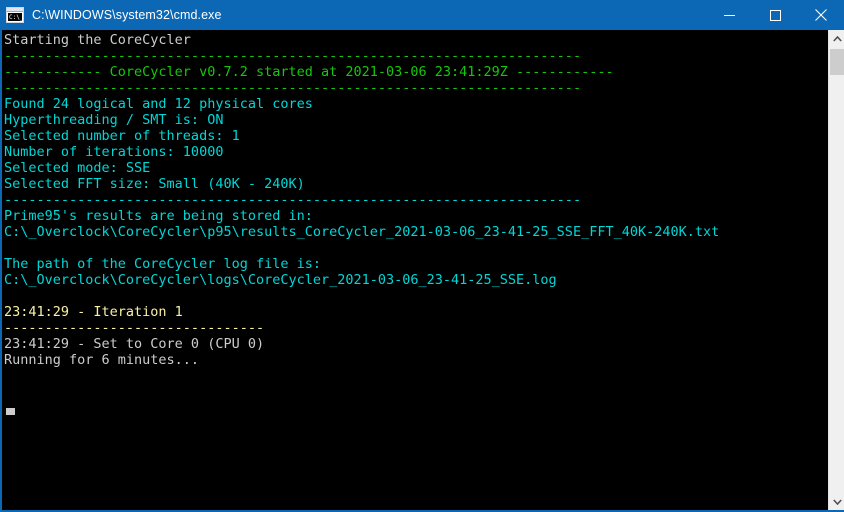 The height and width of the screenshot is (512, 844). What do you see at coordinates (15, 10) in the screenshot?
I see `cmd-icon-titlebar` at bounding box center [15, 10].